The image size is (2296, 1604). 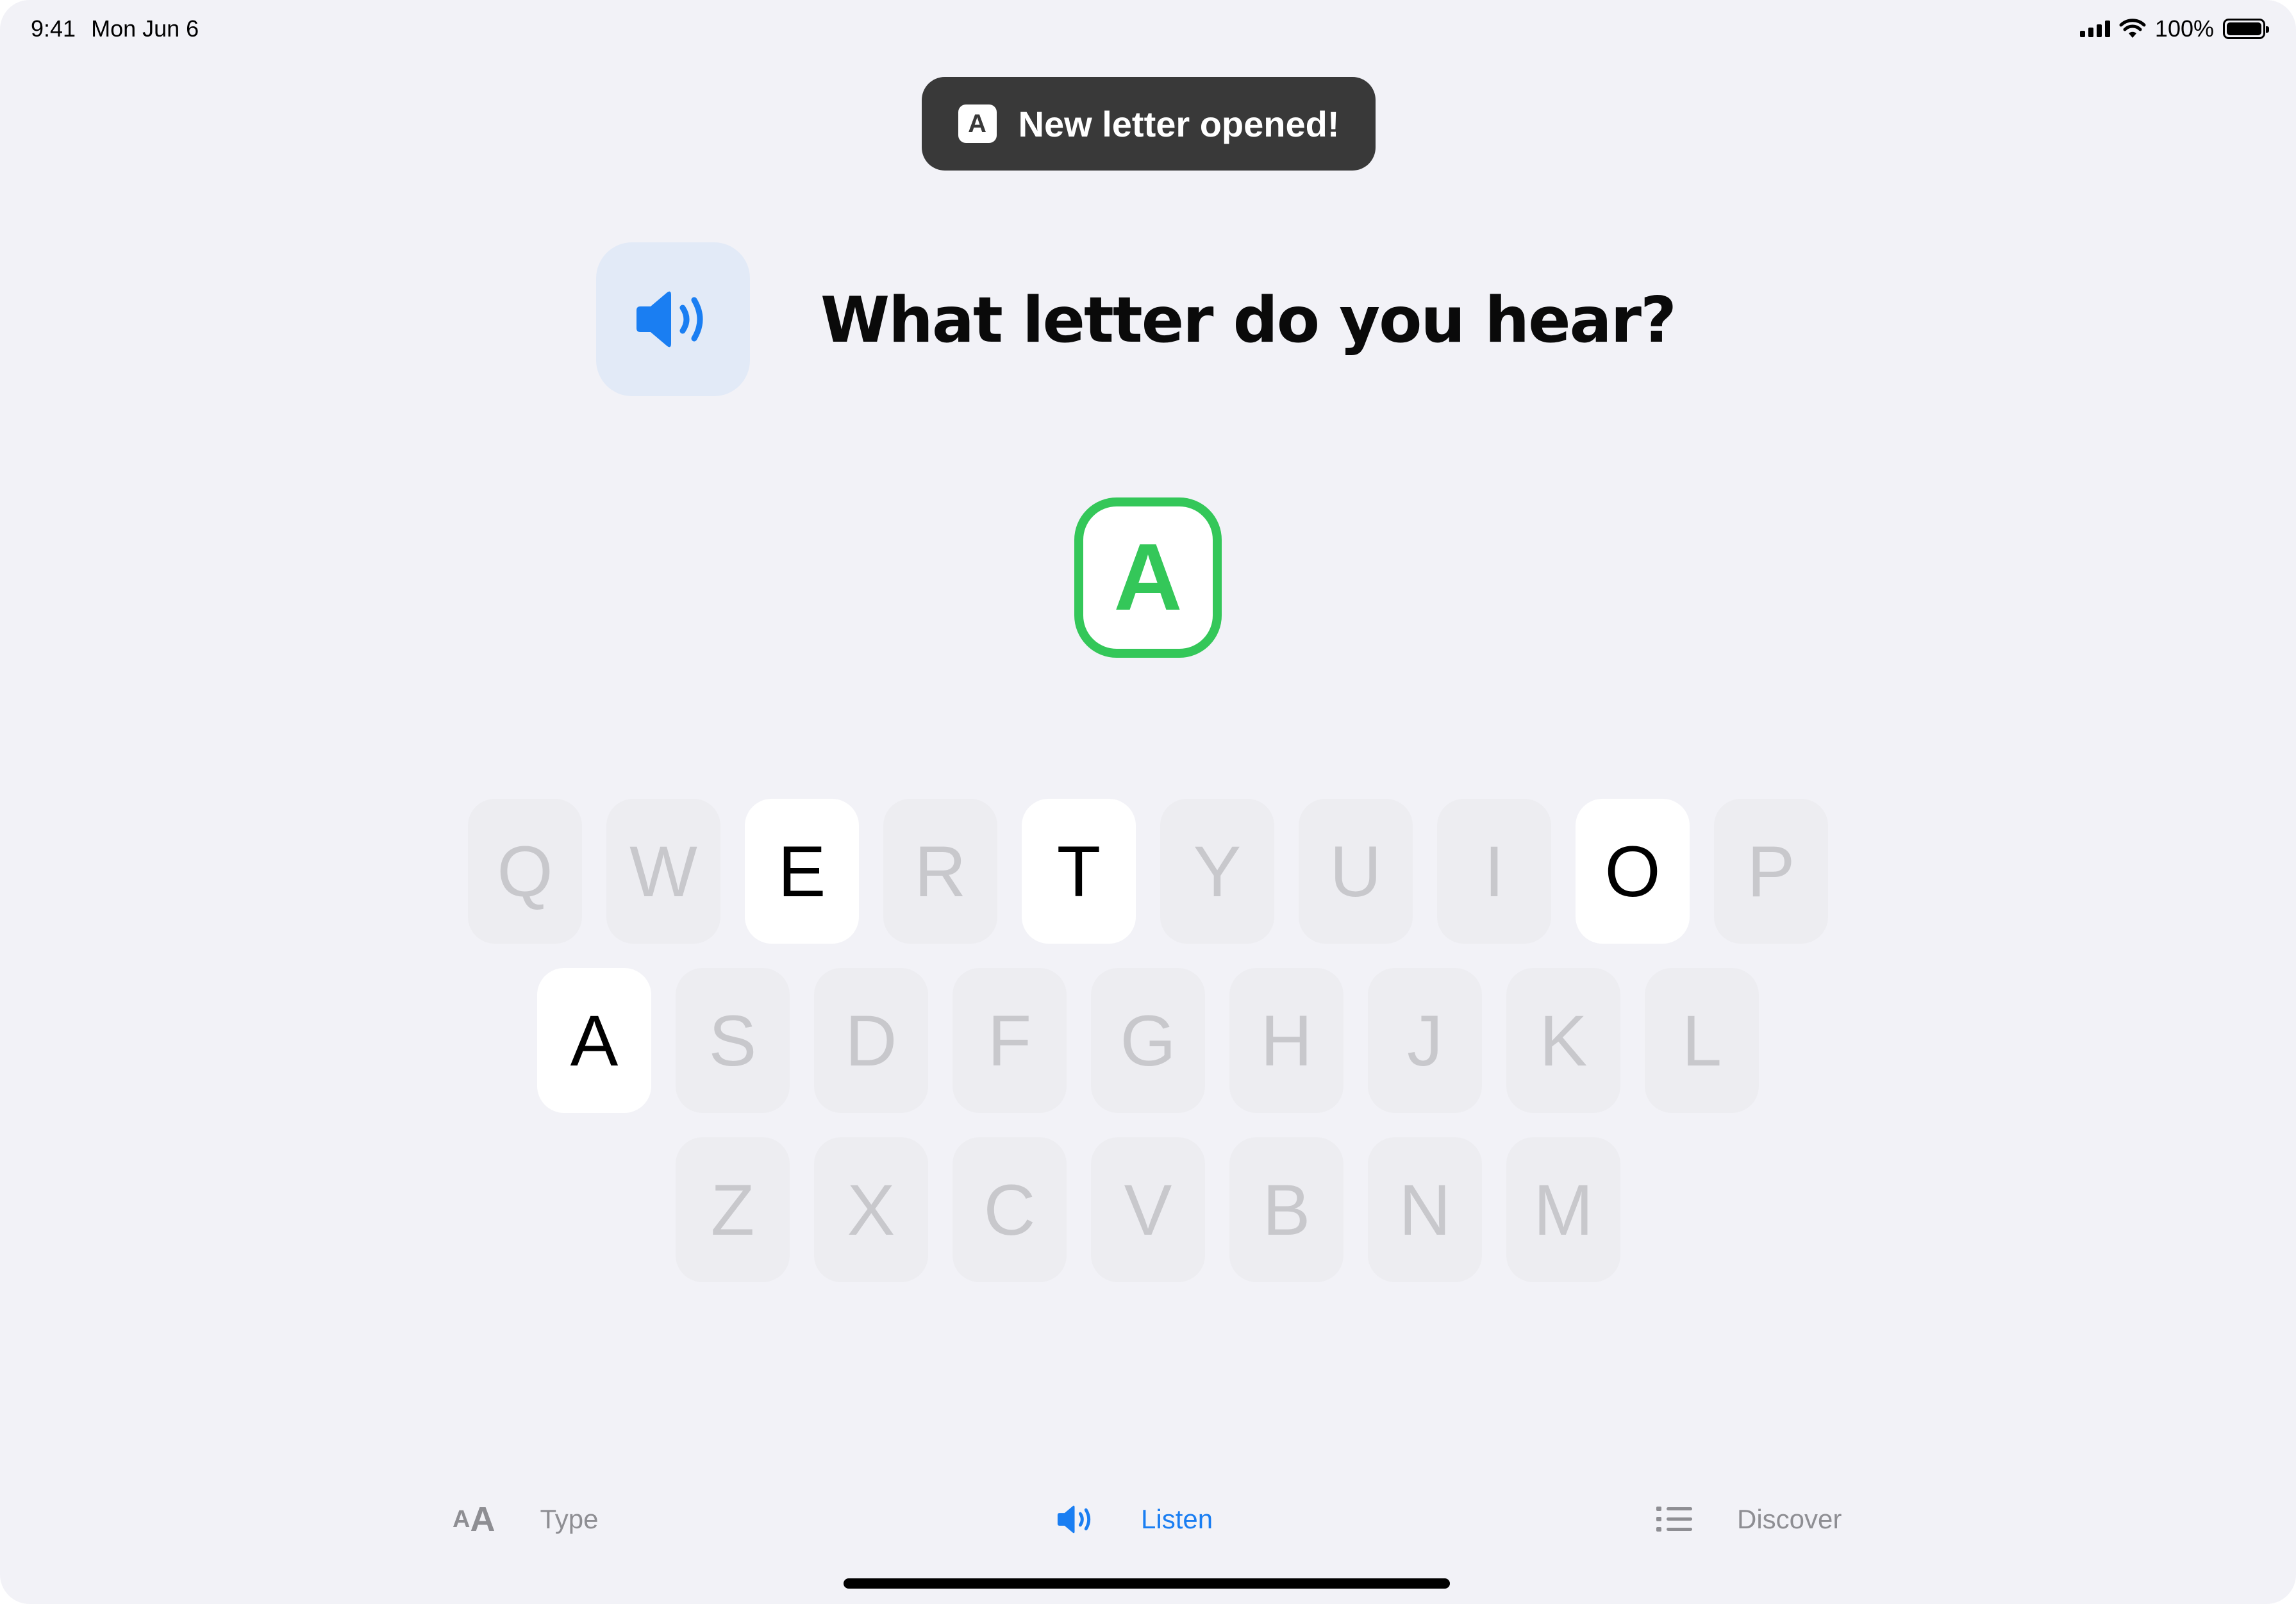 I want to click on tab-listen: Listen, so click(x=1134, y=1519).